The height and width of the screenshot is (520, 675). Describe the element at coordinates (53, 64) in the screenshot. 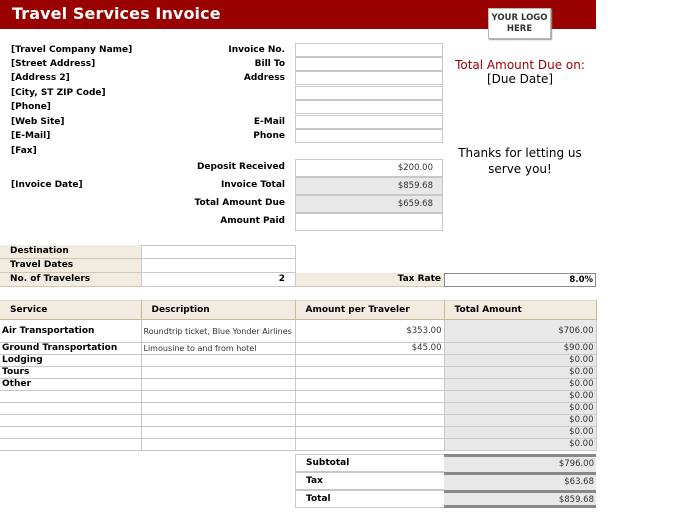

I see `company-street: [Street Address]` at that location.